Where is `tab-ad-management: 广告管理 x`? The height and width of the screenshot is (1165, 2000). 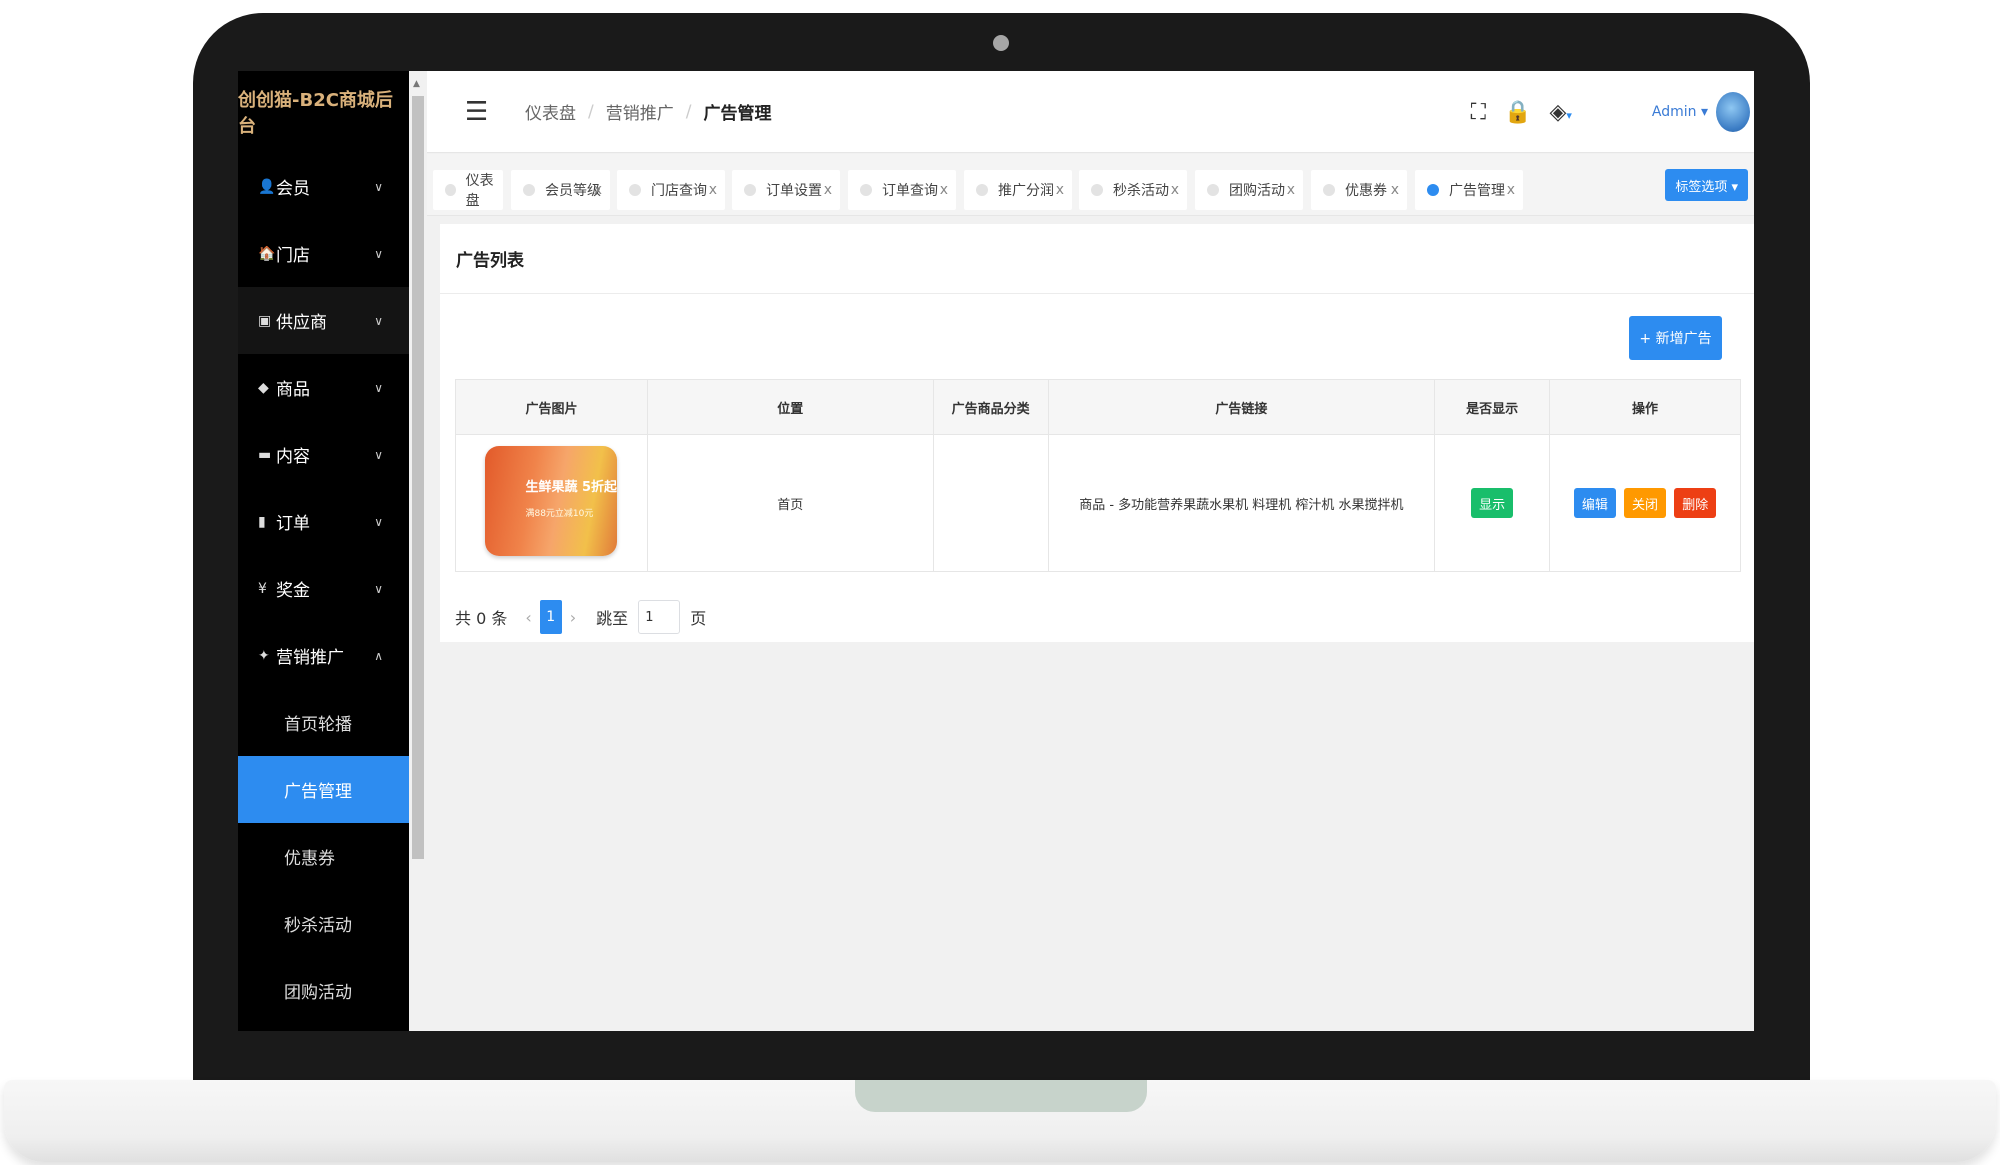 tab-ad-management: 广告管理 x is located at coordinates (1469, 190).